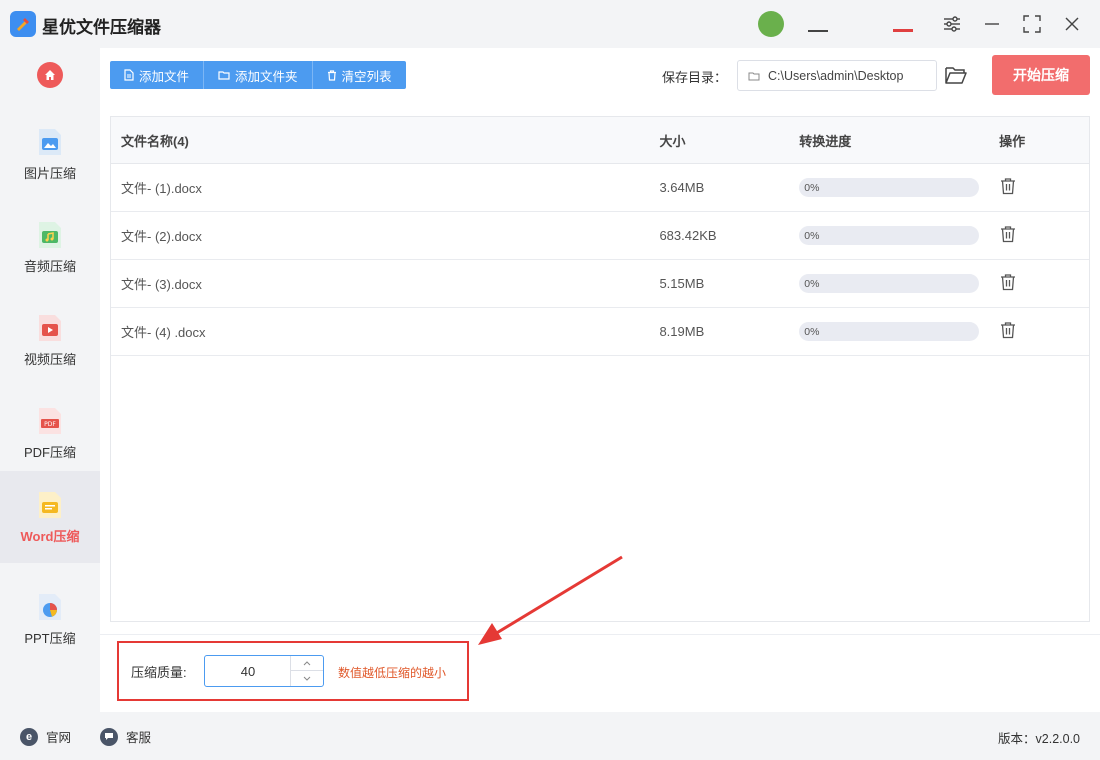 This screenshot has width=1100, height=760. I want to click on sidebar-item-video: 视频压缩, so click(50, 340).